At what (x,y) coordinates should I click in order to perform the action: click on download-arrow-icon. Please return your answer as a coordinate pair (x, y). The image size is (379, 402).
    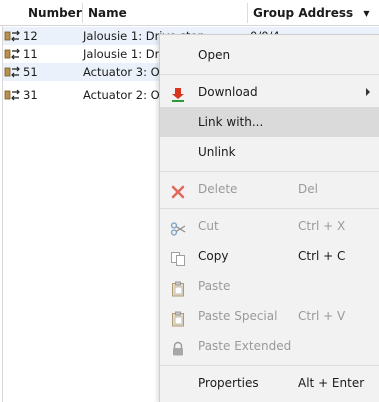
    Looking at the image, I should click on (178, 93).